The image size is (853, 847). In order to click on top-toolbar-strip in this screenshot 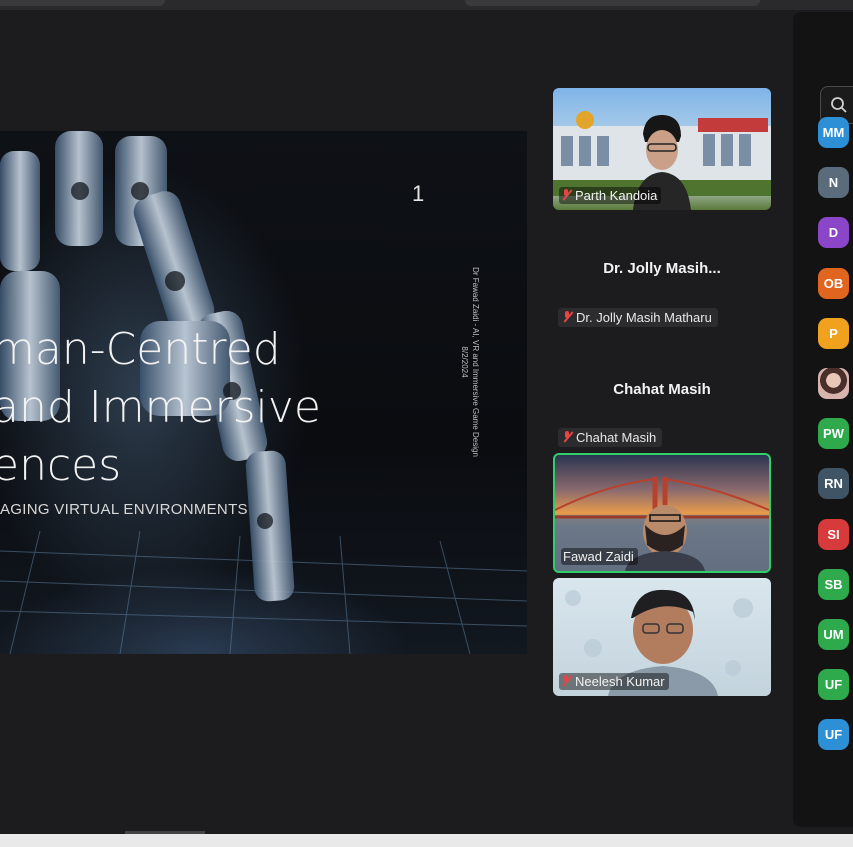, I will do `click(426, 5)`.